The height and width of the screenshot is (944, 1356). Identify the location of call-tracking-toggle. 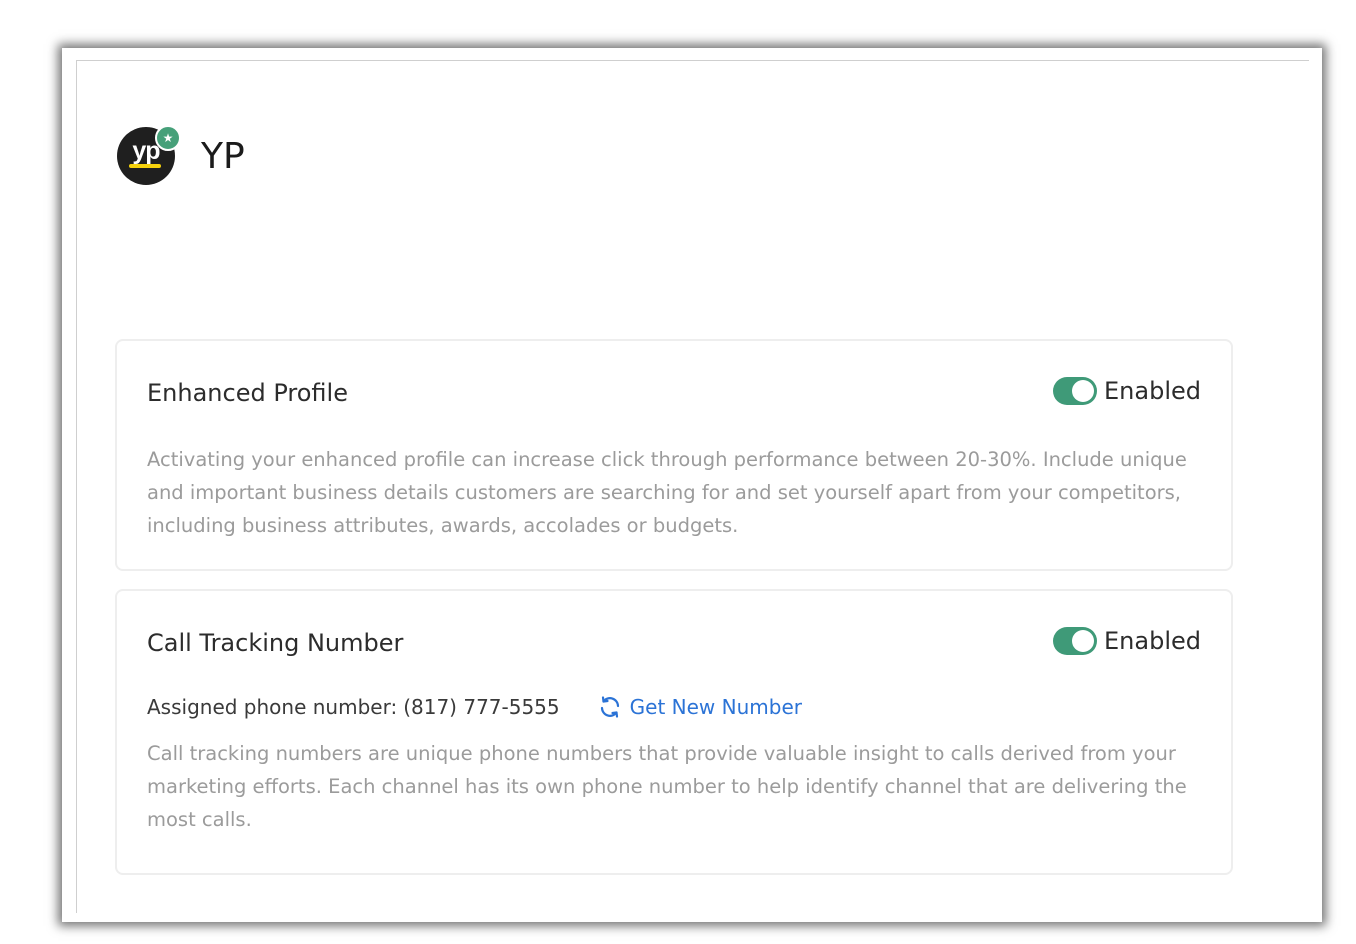
(1075, 641).